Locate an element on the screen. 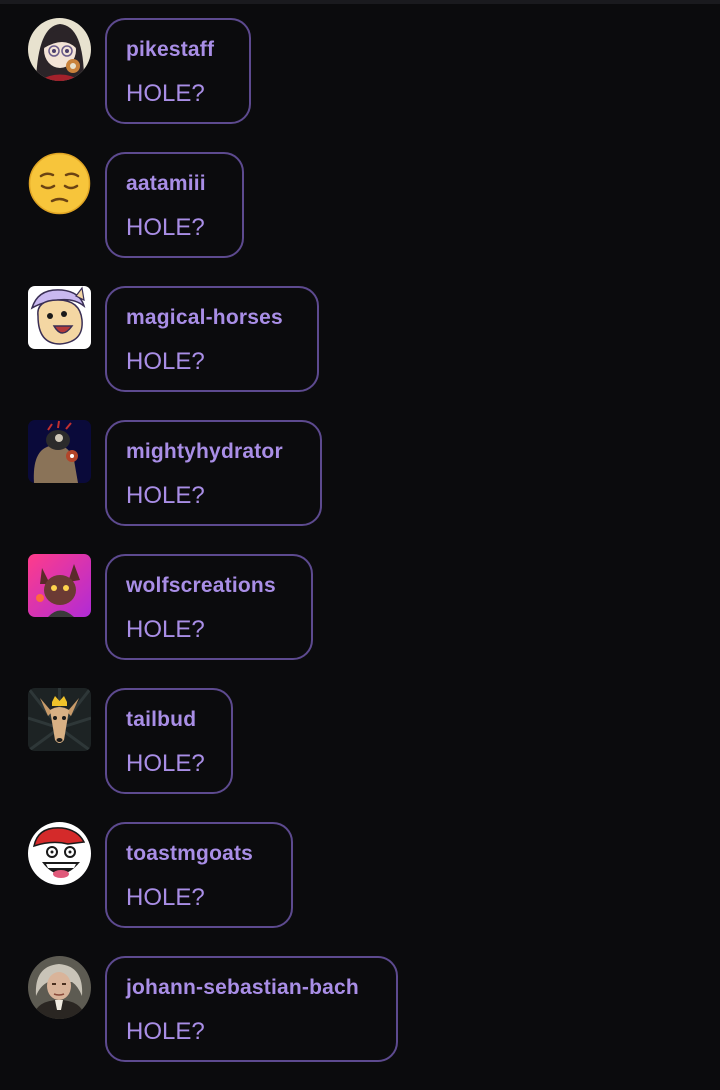 This screenshot has height=1090, width=720. comment-bubble: toastmgoats HOLE? is located at coordinates (199, 875).